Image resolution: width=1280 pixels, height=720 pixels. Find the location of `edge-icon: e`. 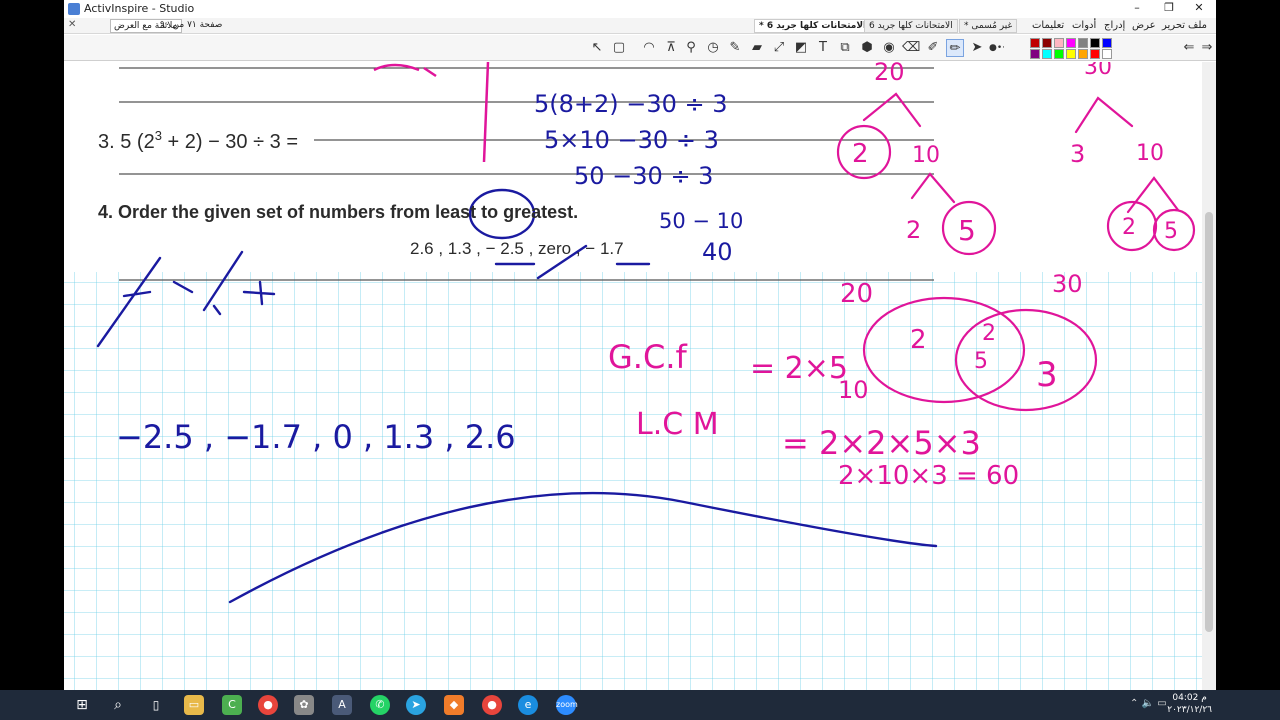

edge-icon: e is located at coordinates (528, 705).